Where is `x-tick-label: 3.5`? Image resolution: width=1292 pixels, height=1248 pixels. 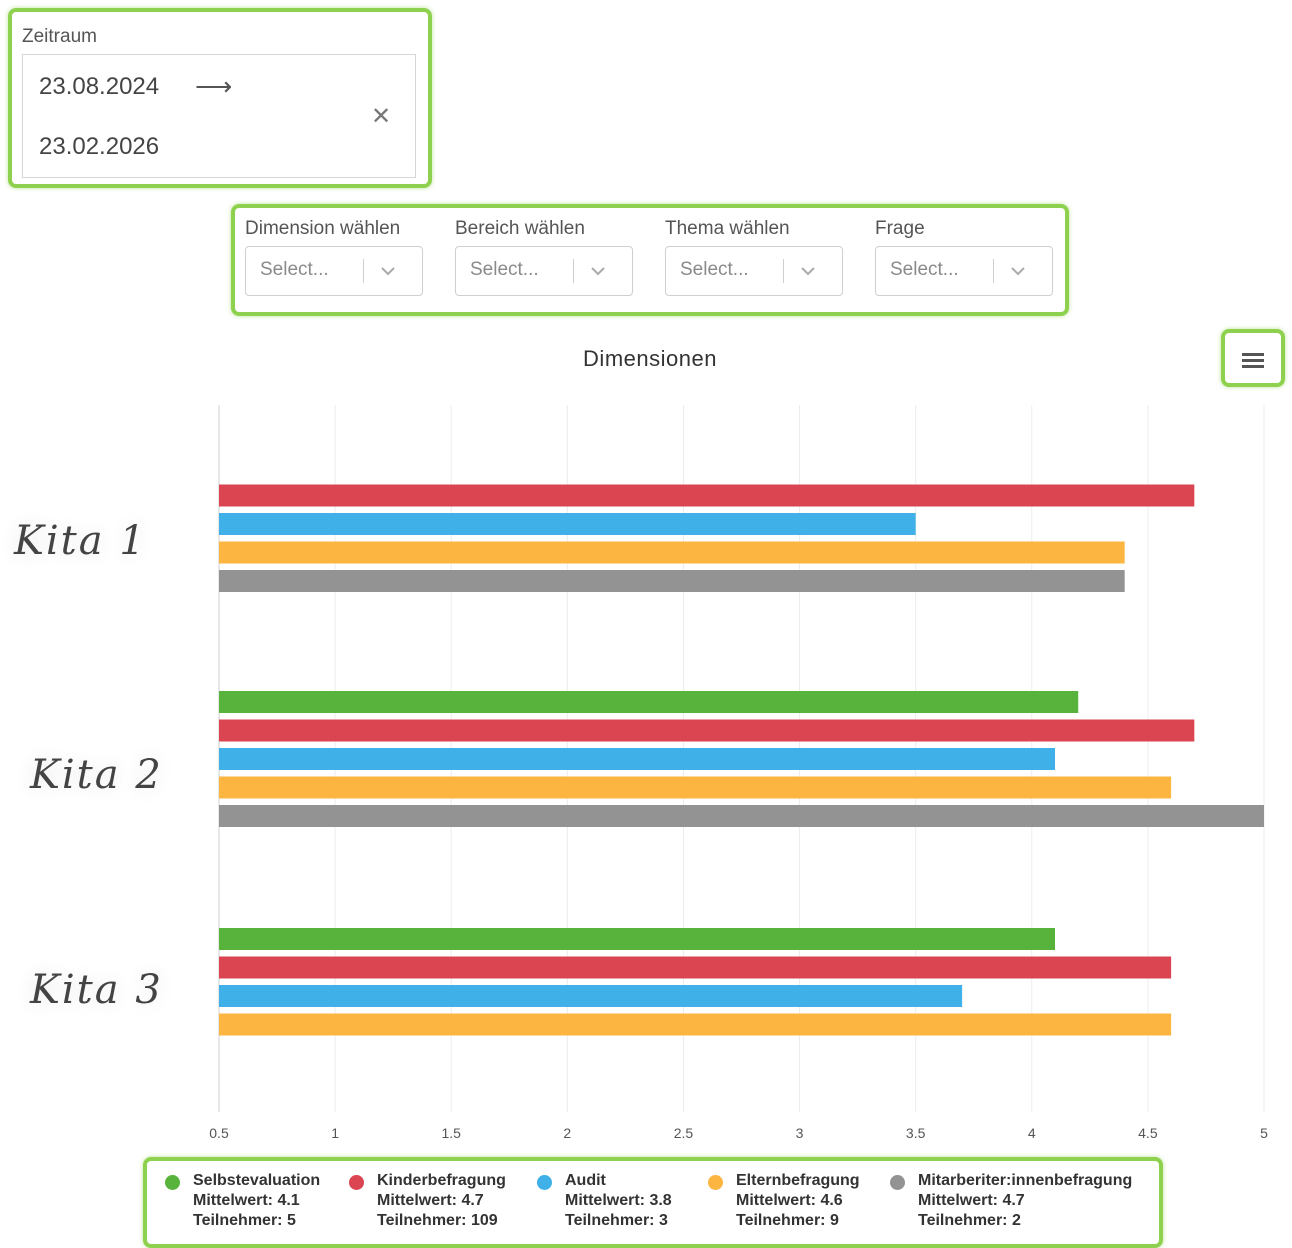 x-tick-label: 3.5 is located at coordinates (916, 1133).